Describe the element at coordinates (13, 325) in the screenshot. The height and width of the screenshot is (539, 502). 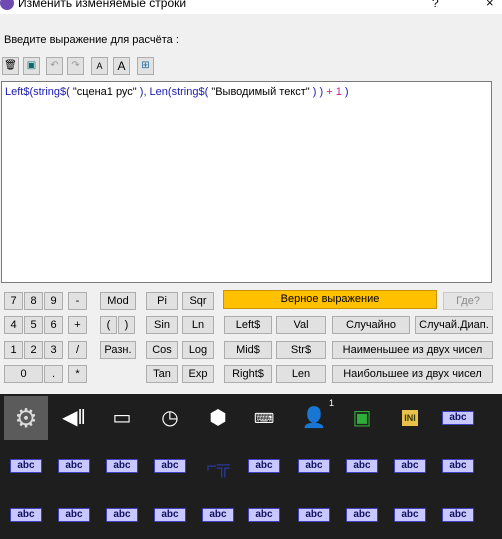
I see `key-4: 4` at that location.